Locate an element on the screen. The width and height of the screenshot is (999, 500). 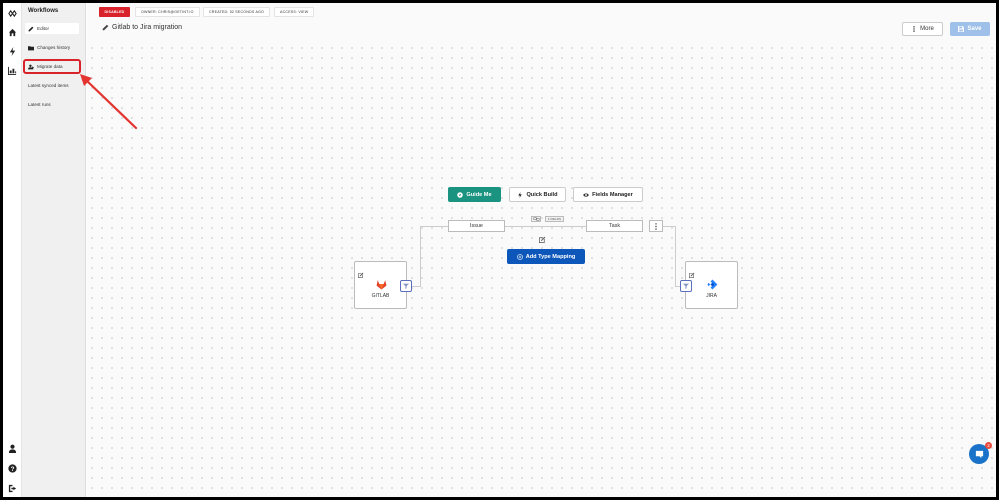
gitlab-logo-icon is located at coordinates (381, 283).